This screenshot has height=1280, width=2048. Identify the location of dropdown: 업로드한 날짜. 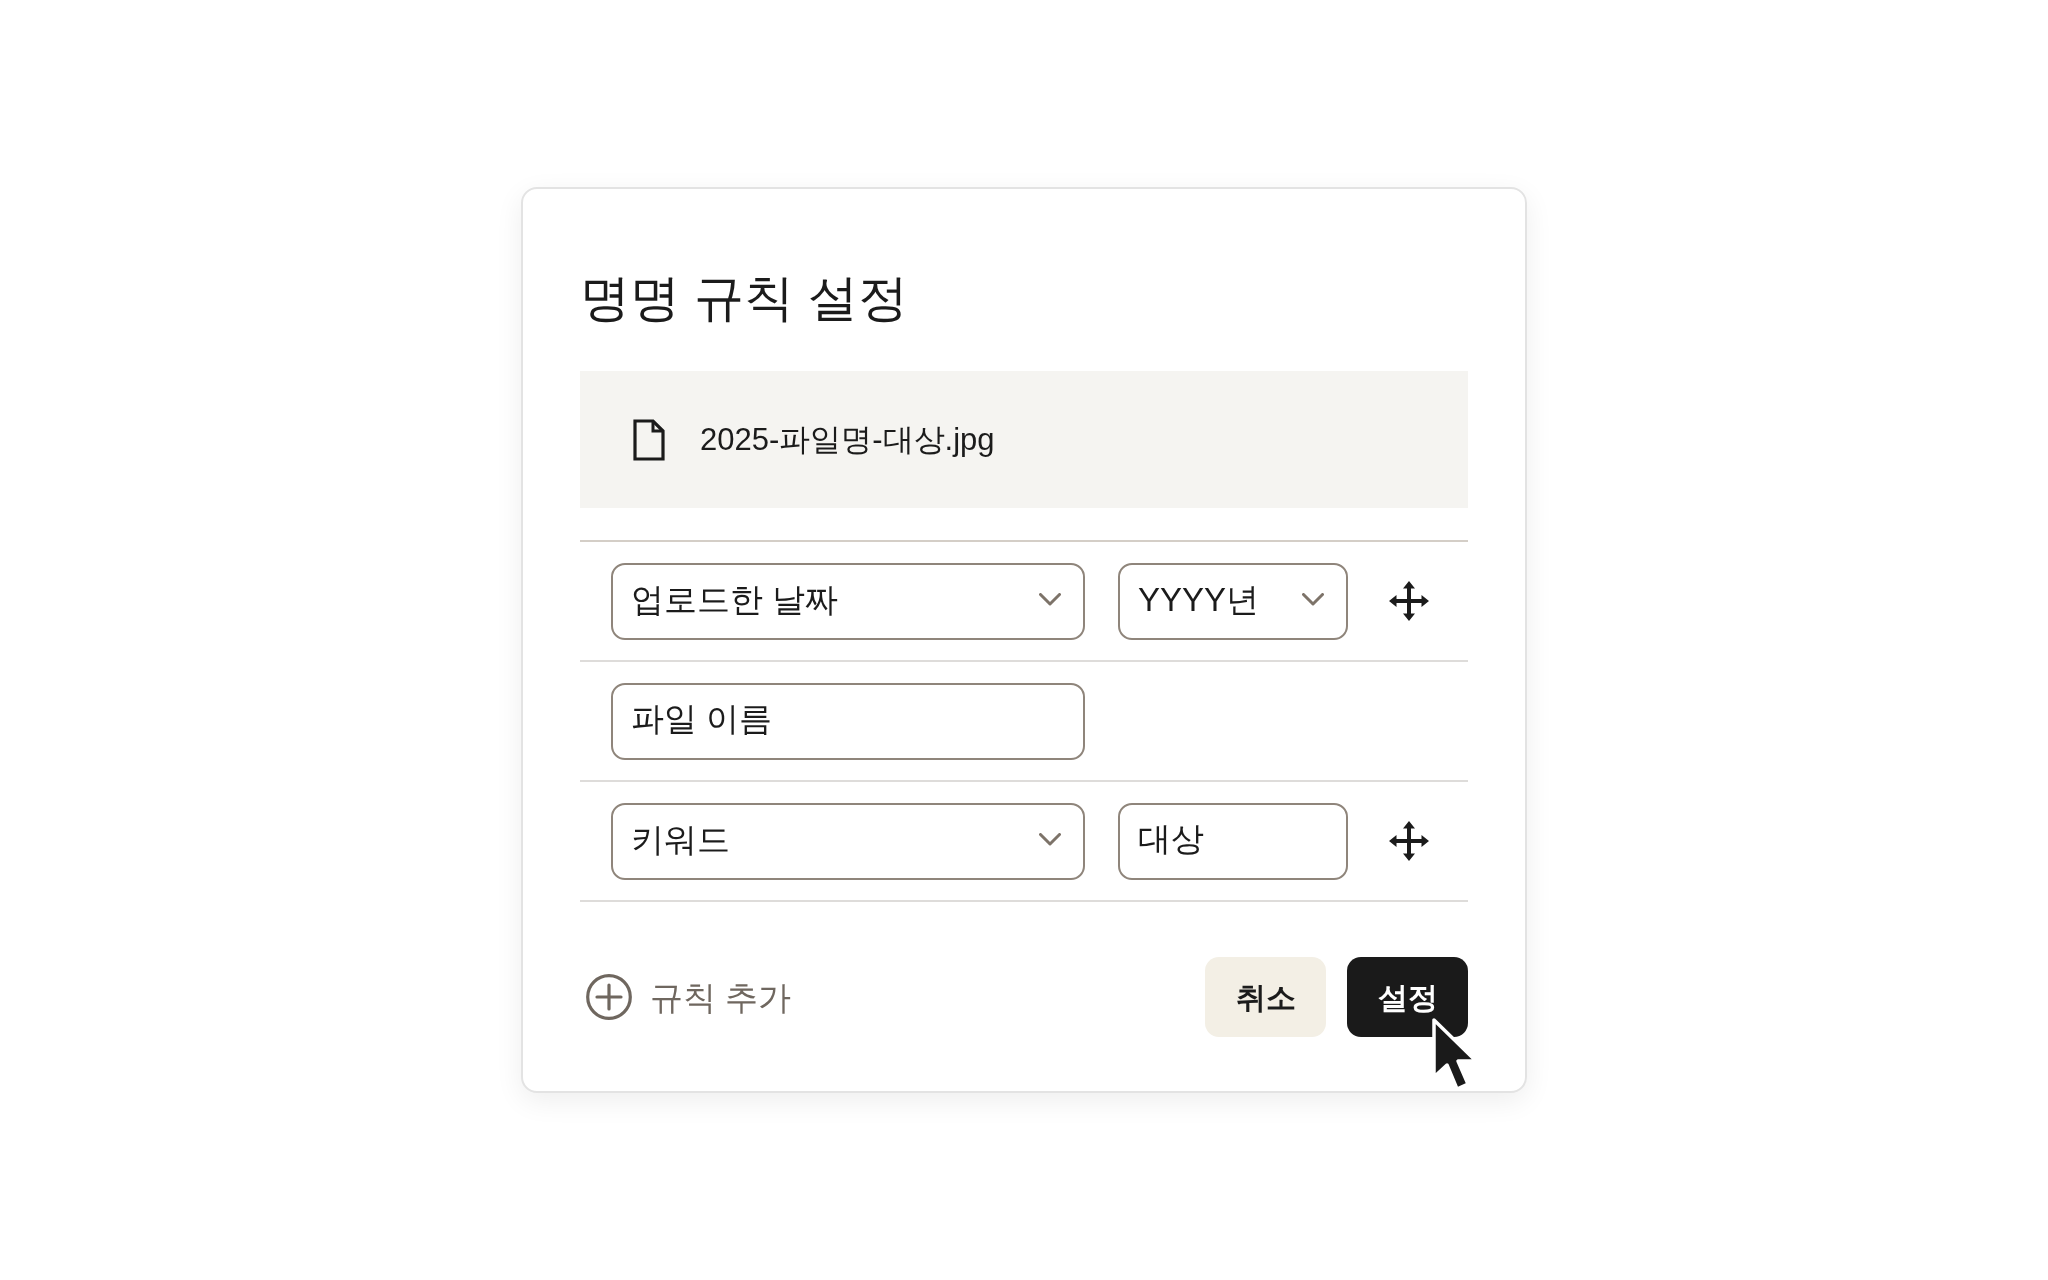
(848, 601).